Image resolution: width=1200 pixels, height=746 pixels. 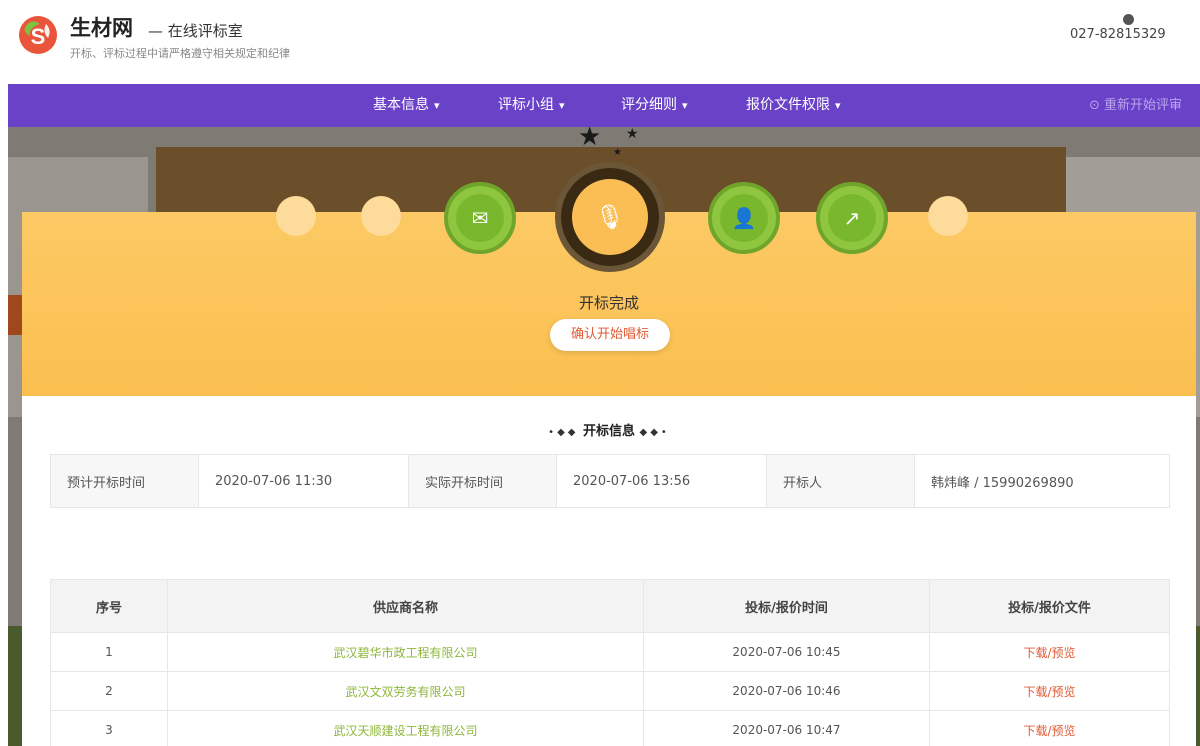 I want to click on nav-item-quote-permissions: 报价文件权限 ▾, so click(x=793, y=105).